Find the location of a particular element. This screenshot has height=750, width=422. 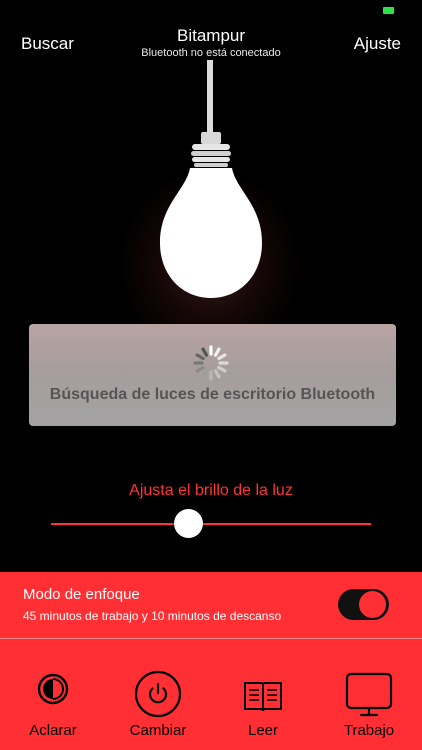

brightness-slider-track is located at coordinates (211, 524).